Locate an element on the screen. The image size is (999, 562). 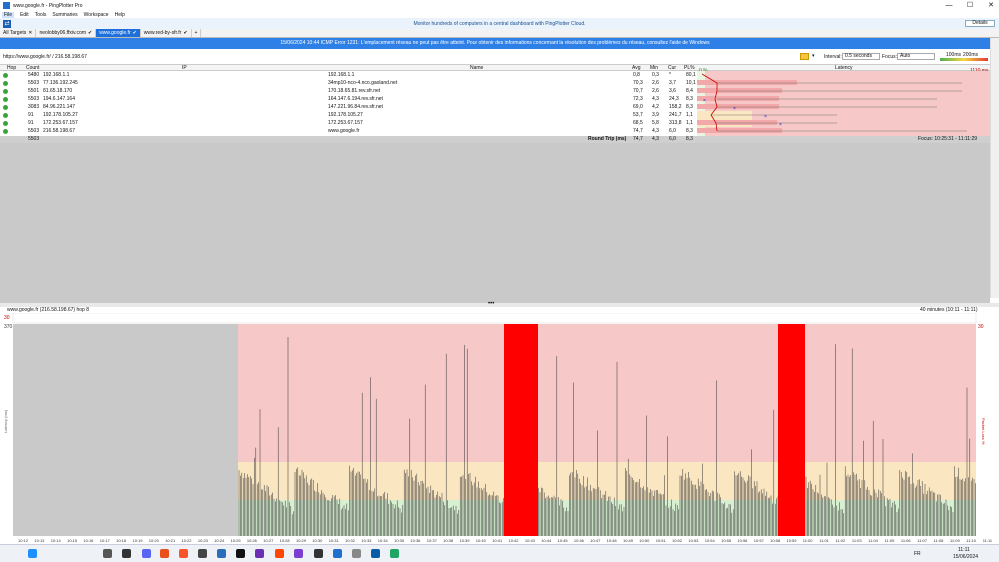
minimize-button: — is located at coordinates (949, 5).